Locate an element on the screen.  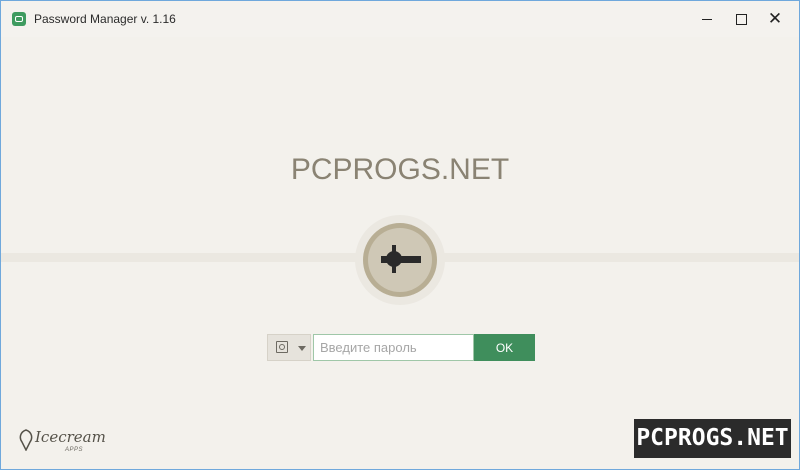
title-bar: Password Manager v. 1.16 ✕ is located at coordinates (400, 19).